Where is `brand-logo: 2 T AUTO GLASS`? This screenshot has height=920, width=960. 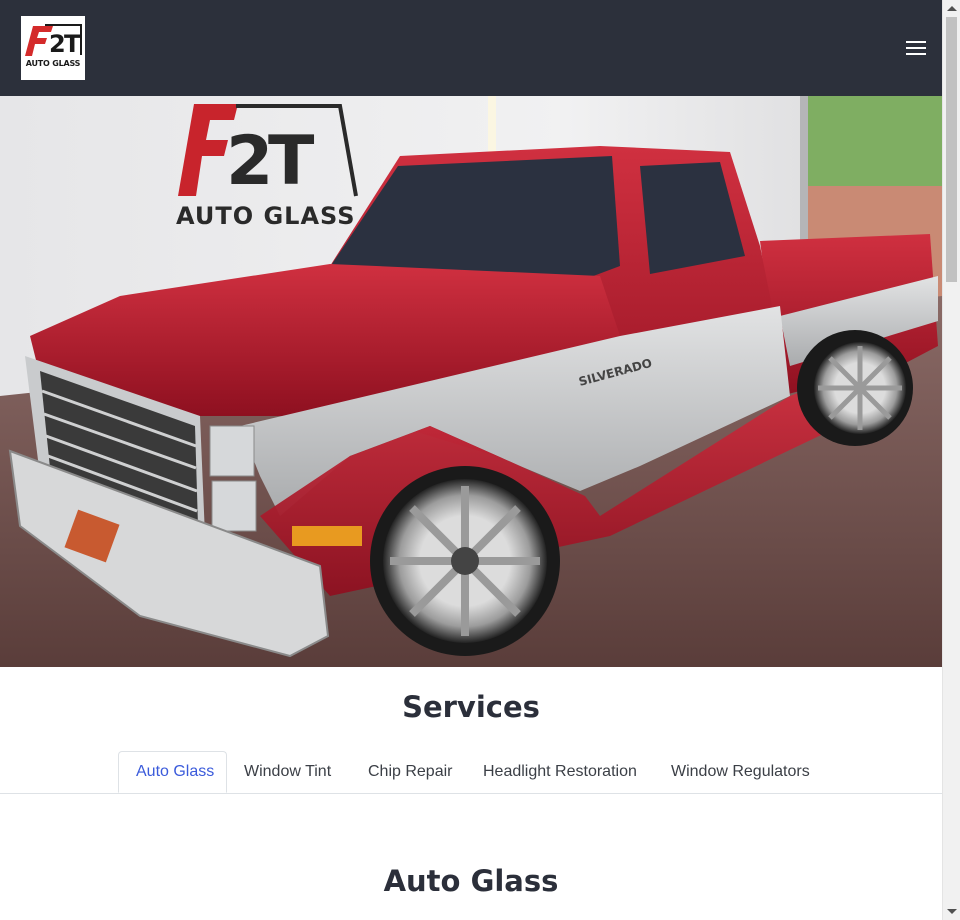 brand-logo: 2 T AUTO GLASS is located at coordinates (53, 48).